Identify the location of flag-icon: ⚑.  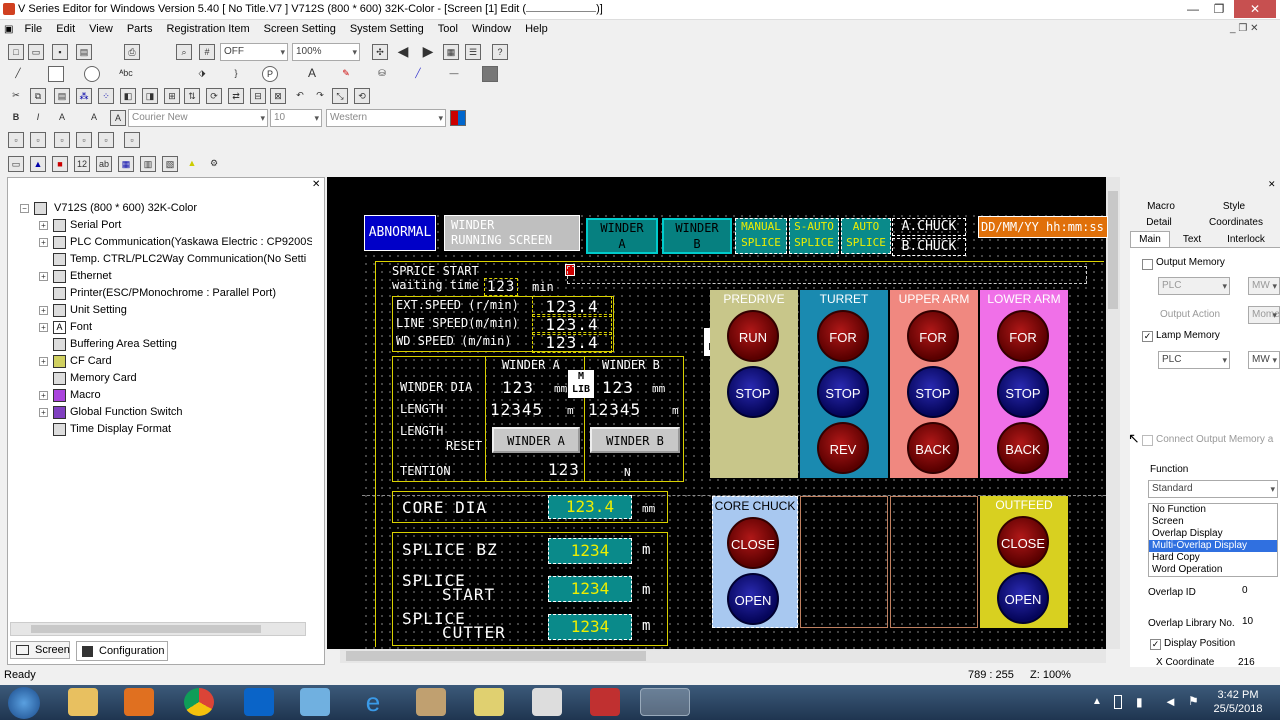
(1193, 701).